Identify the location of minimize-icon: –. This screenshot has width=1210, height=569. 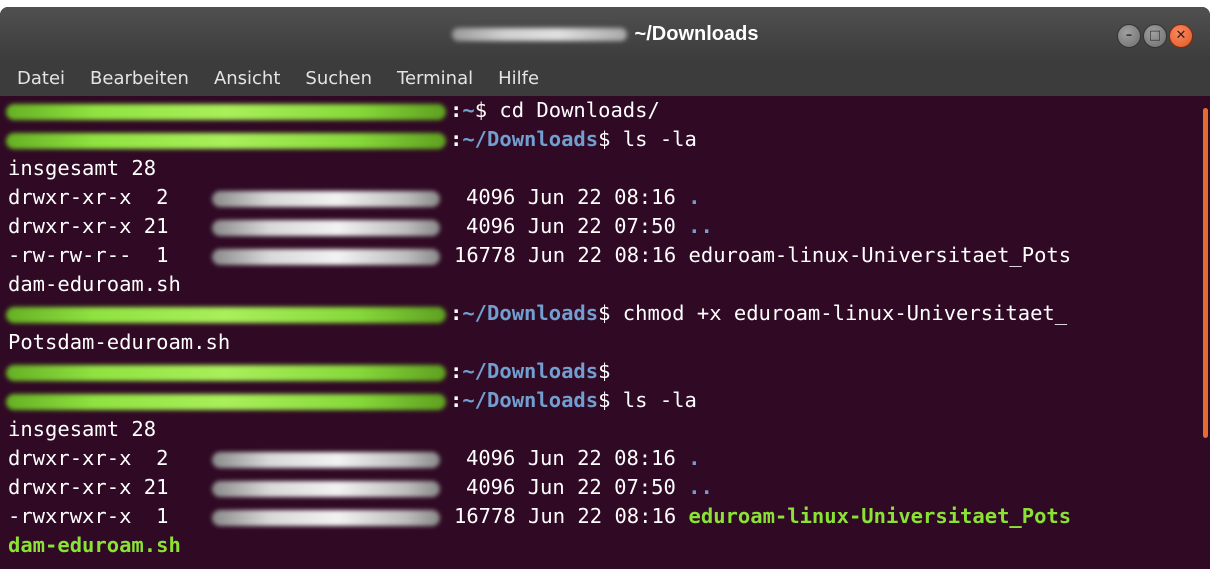
(1129, 35).